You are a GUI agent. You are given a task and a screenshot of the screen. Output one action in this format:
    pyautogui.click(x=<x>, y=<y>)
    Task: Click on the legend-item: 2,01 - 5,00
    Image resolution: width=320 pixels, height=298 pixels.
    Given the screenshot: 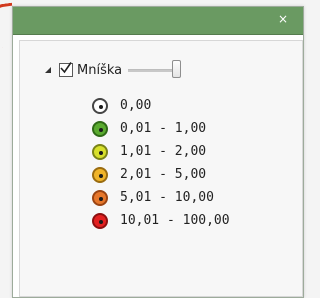 What is the action you would take?
    pyautogui.click(x=161, y=174)
    